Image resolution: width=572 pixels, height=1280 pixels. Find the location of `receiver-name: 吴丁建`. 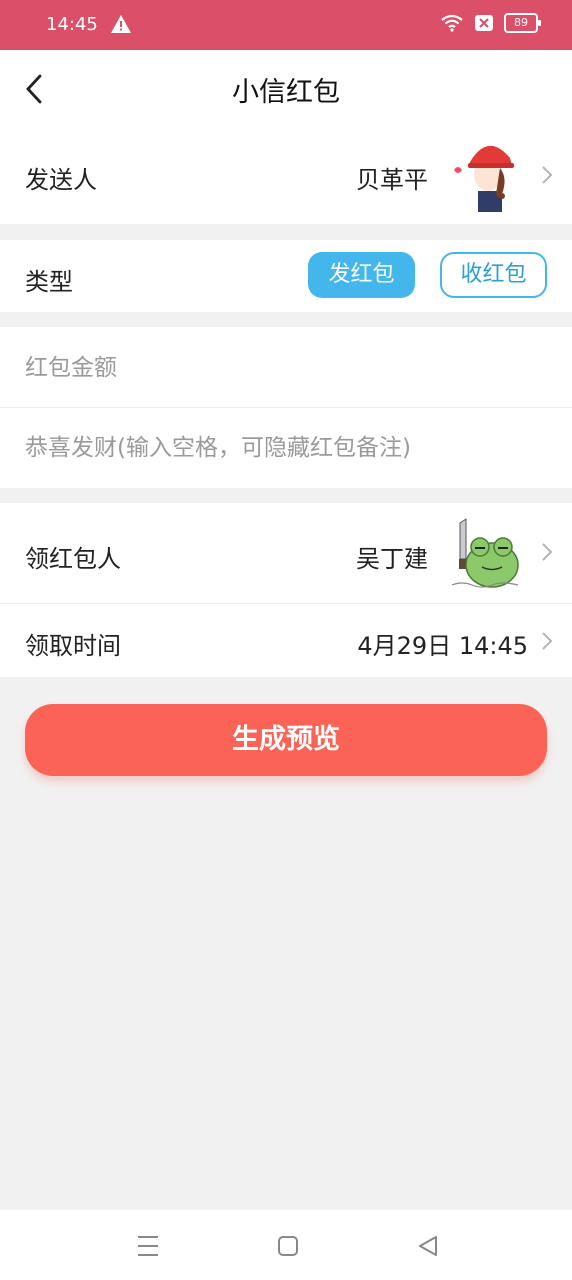

receiver-name: 吴丁建 is located at coordinates (392, 559).